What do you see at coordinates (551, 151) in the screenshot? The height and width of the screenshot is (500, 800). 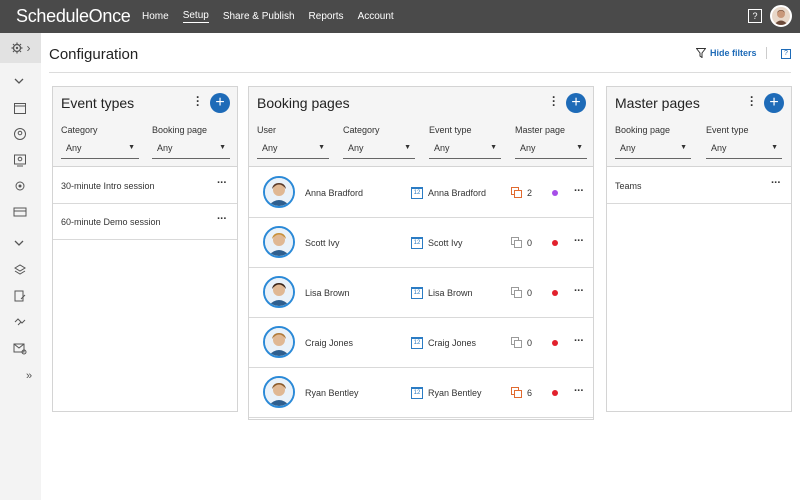 I see `master-page-select: Any ▼` at bounding box center [551, 151].